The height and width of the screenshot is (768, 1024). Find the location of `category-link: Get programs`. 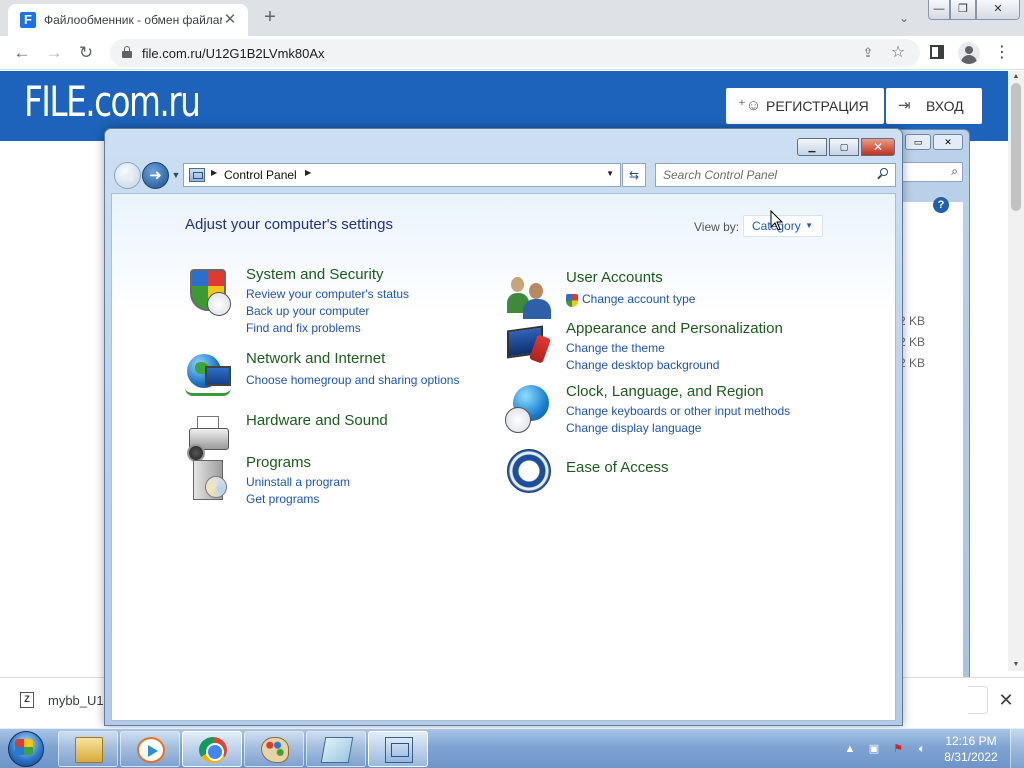

category-link: Get programs is located at coordinates (282, 499).